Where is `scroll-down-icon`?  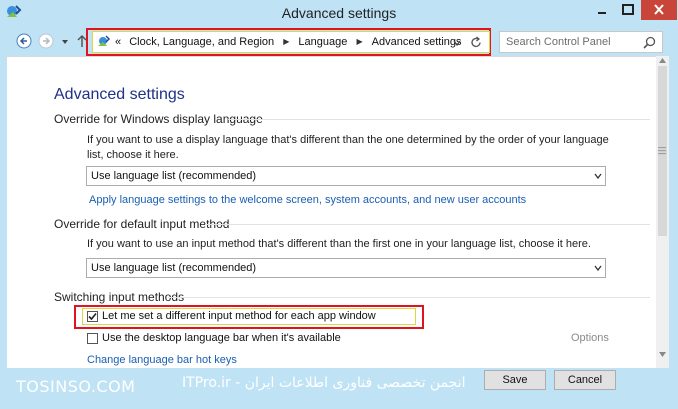
scroll-down-icon is located at coordinates (662, 354).